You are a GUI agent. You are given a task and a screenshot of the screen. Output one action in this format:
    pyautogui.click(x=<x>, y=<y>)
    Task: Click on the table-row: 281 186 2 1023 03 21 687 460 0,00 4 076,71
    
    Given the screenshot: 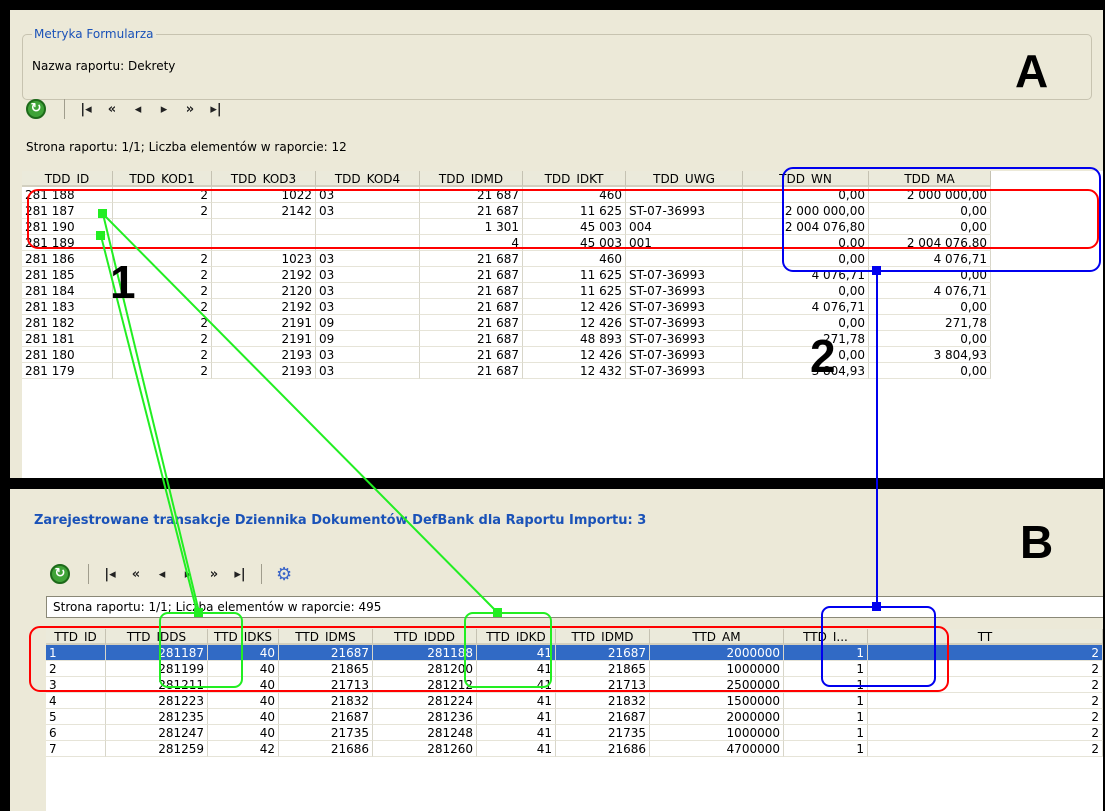 What is the action you would take?
    pyautogui.click(x=562, y=259)
    